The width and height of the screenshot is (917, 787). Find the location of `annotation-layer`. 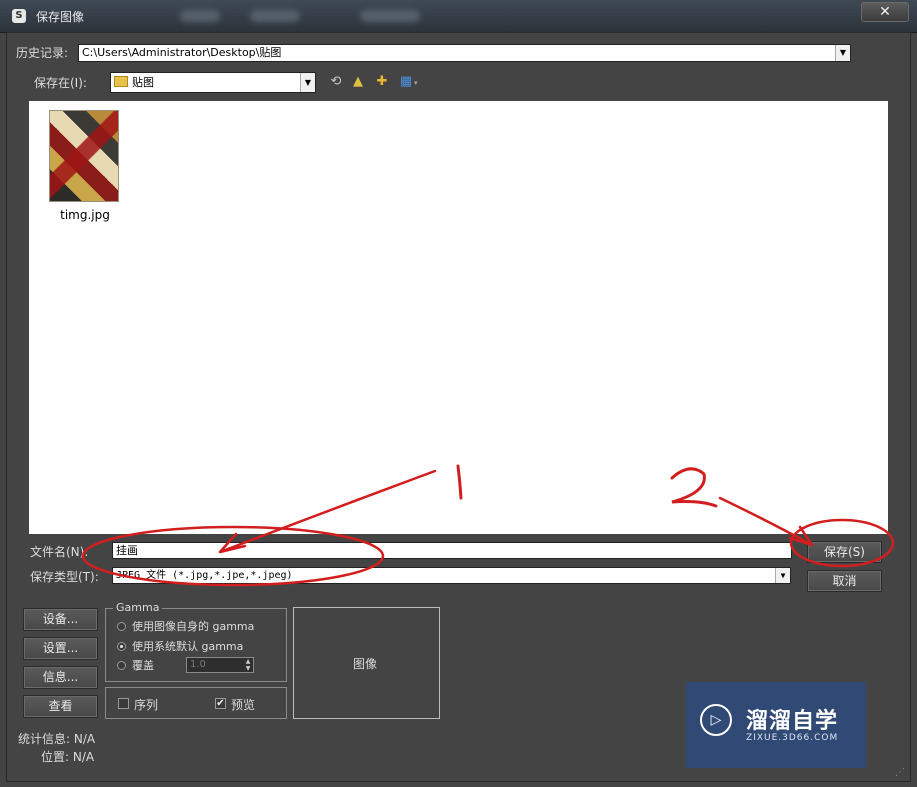

annotation-layer is located at coordinates (488, 525).